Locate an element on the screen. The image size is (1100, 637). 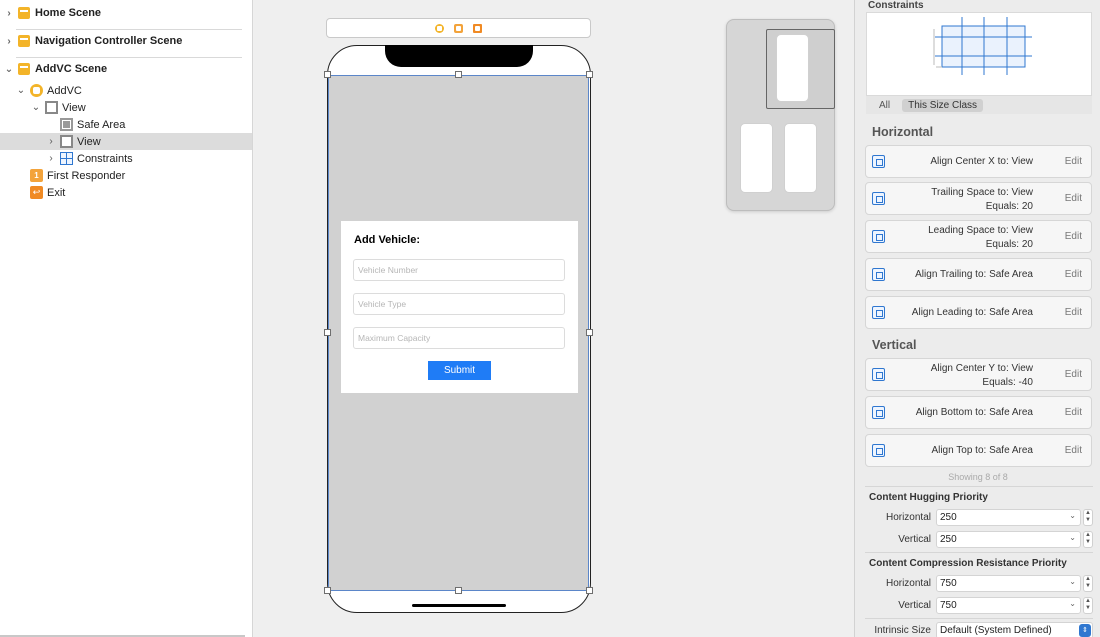
constraint-label: Trailing Space to: View is located at coordinates (982, 192).